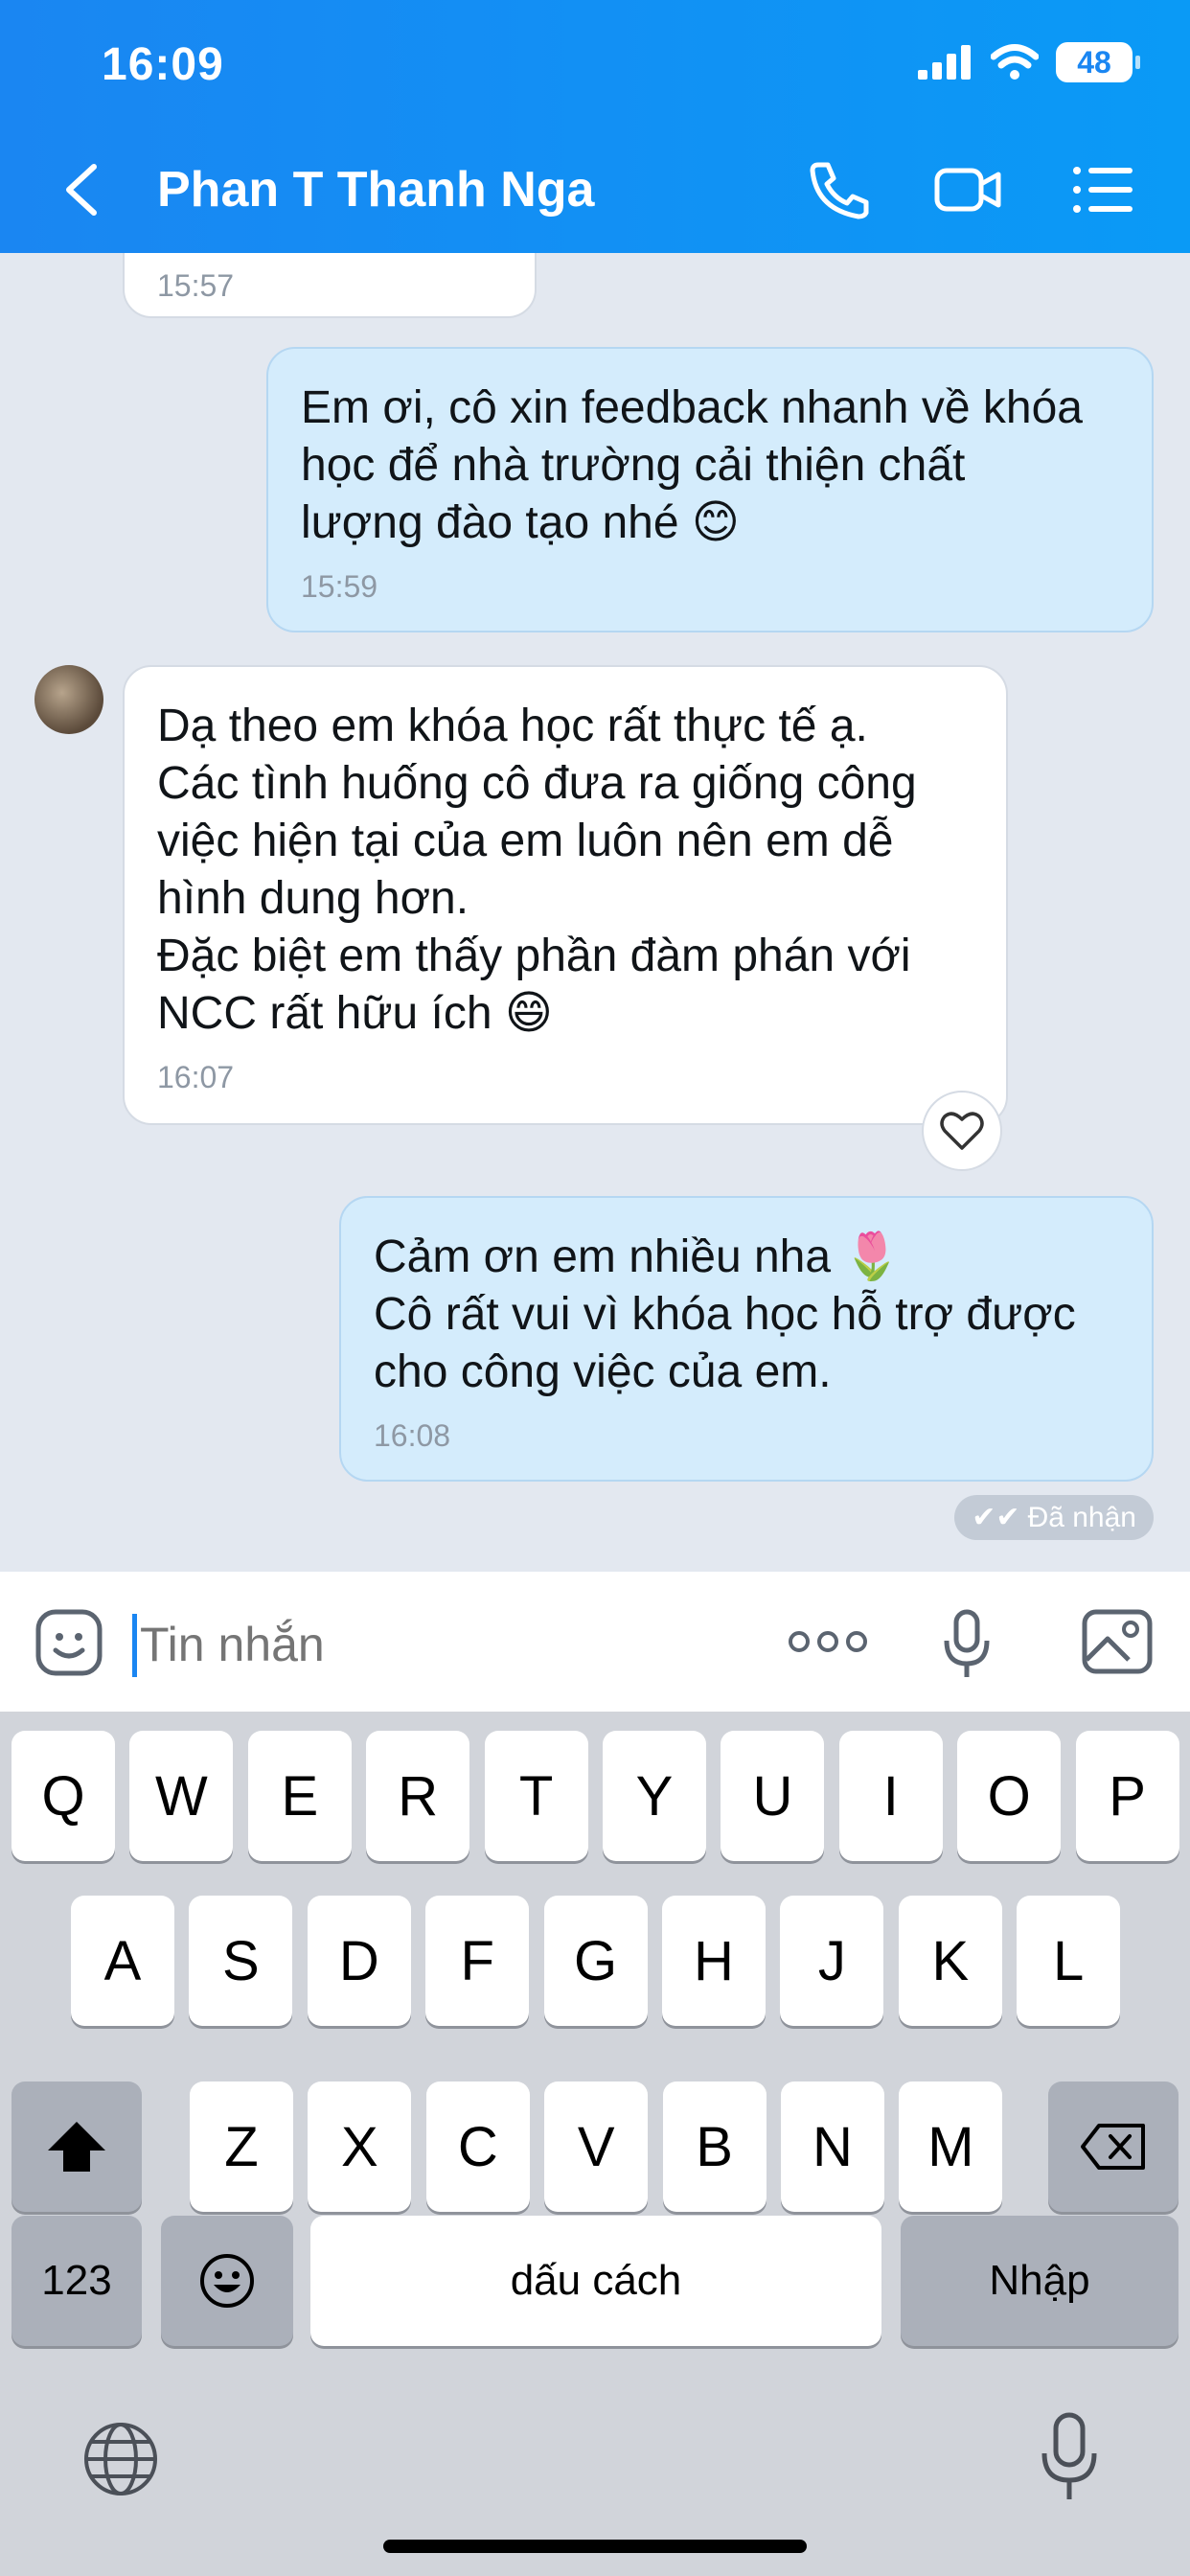 The image size is (1190, 2576). Describe the element at coordinates (1010, 1796) in the screenshot. I see `key-o: O` at that location.